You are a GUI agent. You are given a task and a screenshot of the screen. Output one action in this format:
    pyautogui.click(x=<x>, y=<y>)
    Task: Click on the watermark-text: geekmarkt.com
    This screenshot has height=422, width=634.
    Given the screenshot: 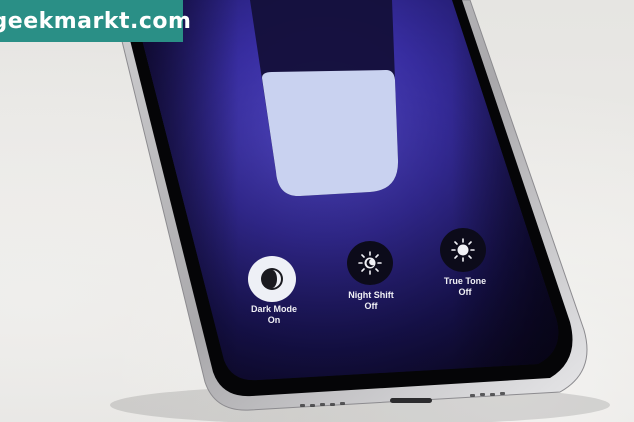 What is the action you would take?
    pyautogui.click(x=96, y=21)
    